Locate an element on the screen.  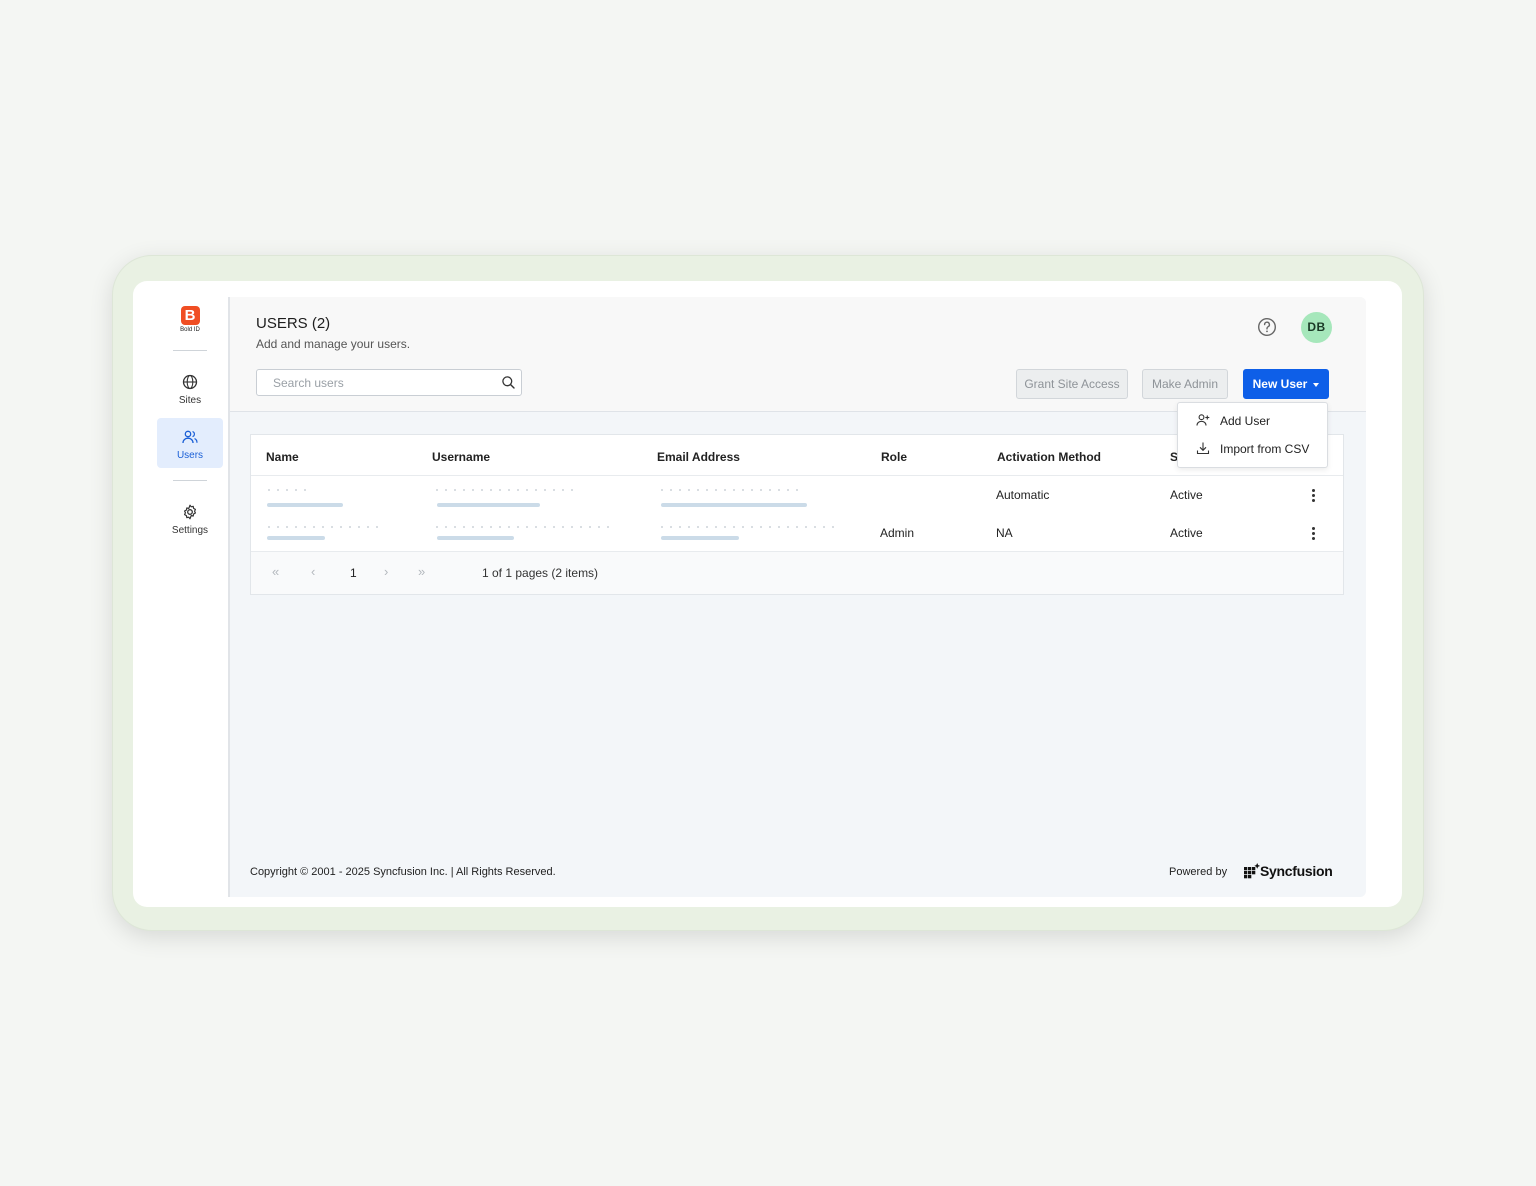
column-header-activation-method: Activation Method is located at coordinates (1049, 457).